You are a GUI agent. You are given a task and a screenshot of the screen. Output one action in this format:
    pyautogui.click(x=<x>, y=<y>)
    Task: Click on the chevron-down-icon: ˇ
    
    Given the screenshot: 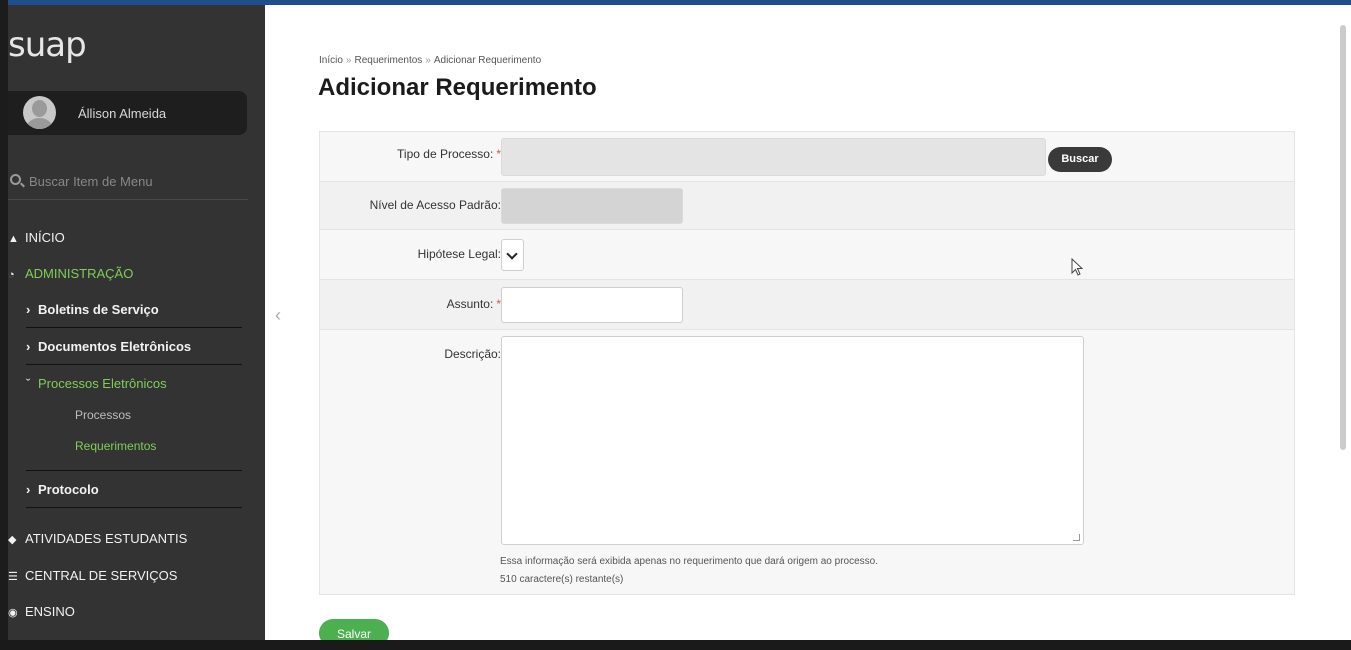 What is the action you would take?
    pyautogui.click(x=28, y=383)
    